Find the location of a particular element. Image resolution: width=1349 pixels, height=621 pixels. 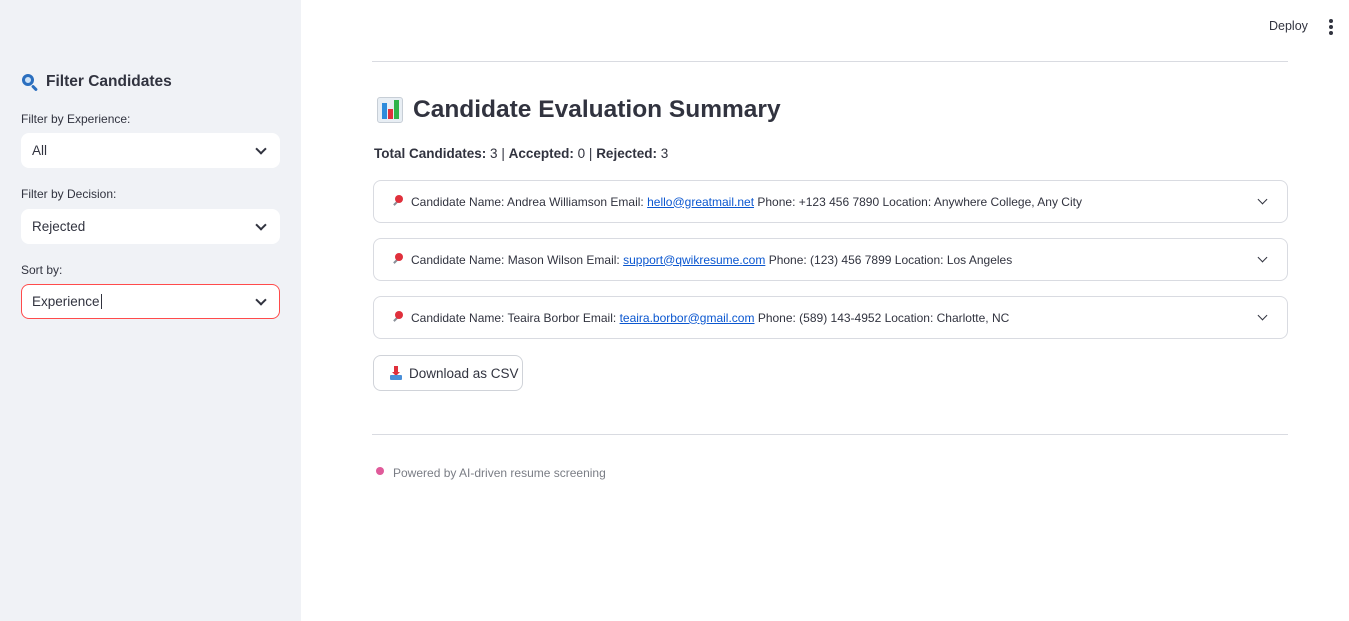

bottom-divider is located at coordinates (830, 434).